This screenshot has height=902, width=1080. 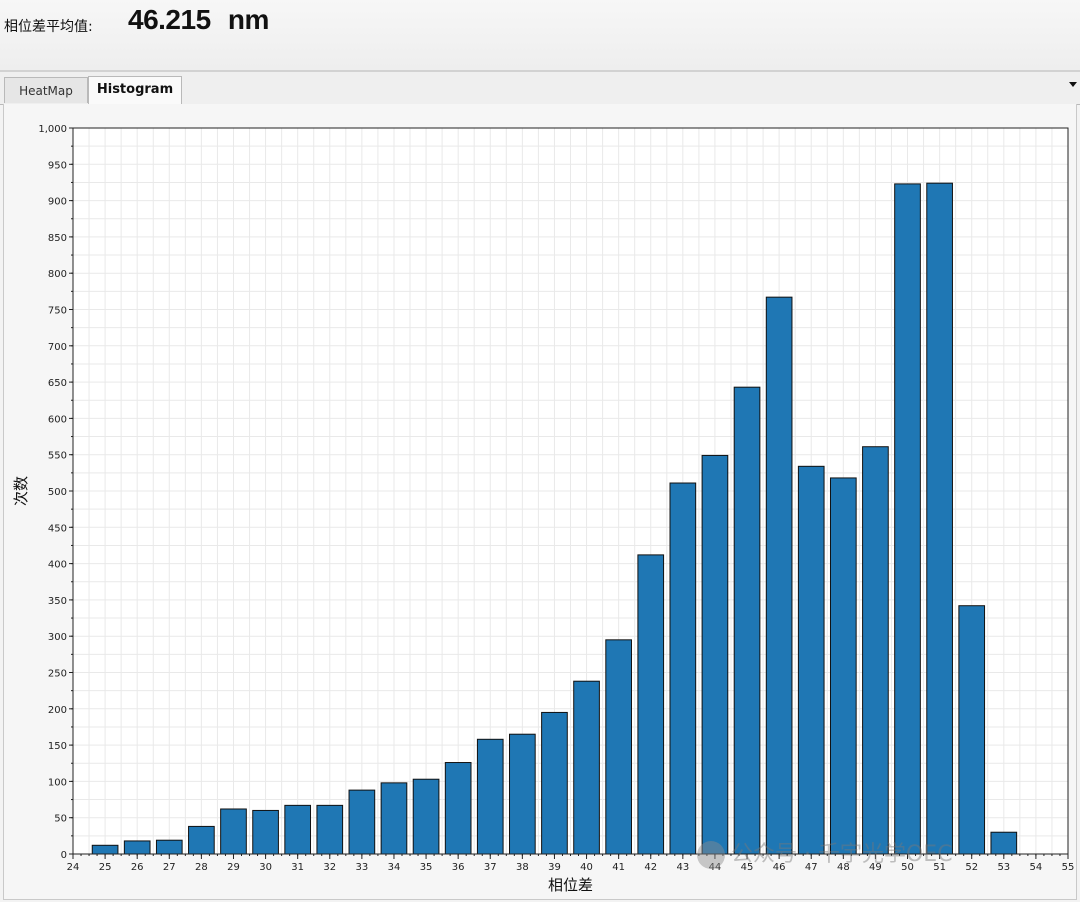 What do you see at coordinates (522, 867) in the screenshot?
I see `x-tick-label: 38` at bounding box center [522, 867].